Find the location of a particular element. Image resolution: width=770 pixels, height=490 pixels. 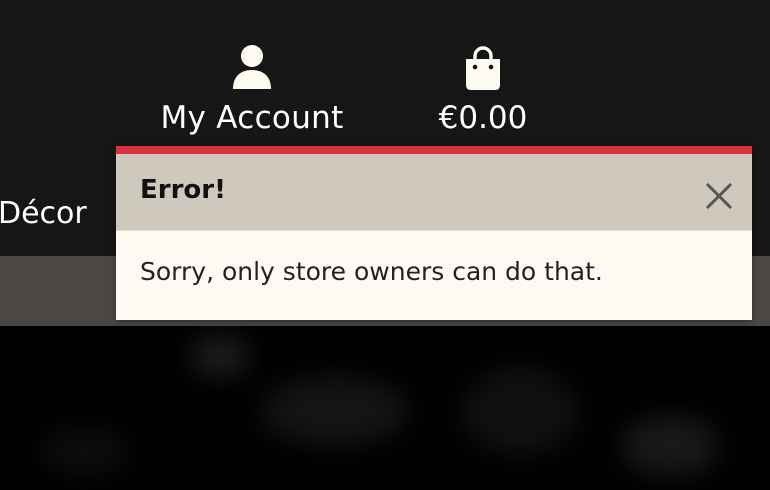

shopping-bag-icon is located at coordinates (483, 68).